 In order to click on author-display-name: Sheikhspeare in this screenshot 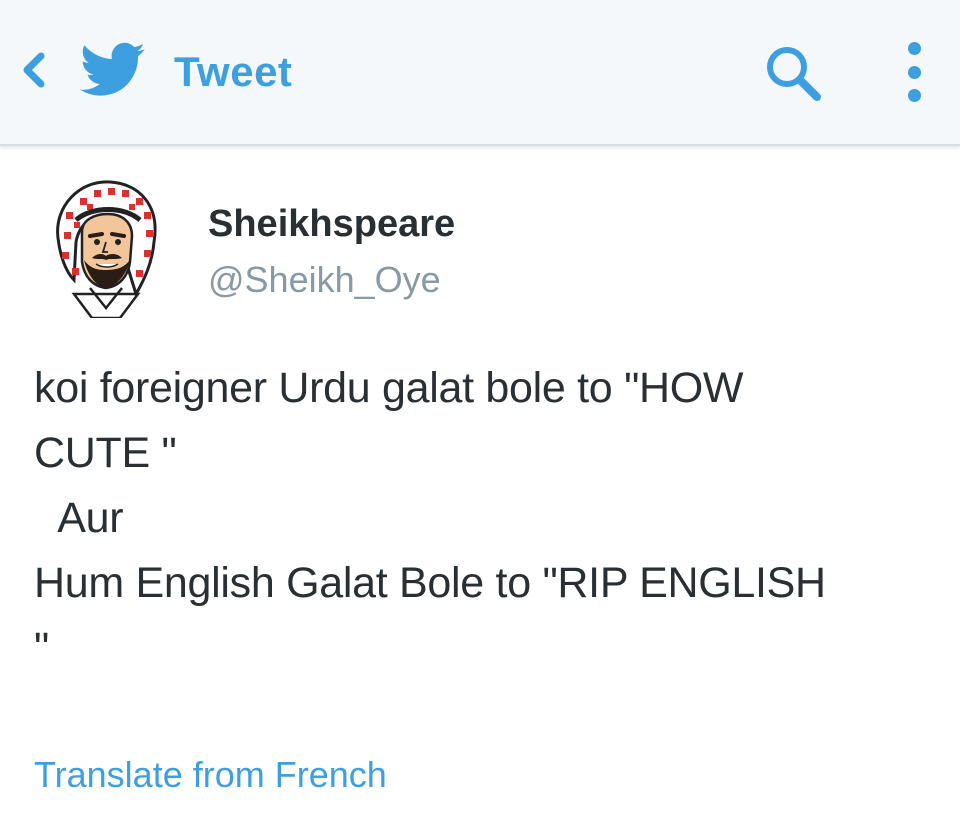, I will do `click(331, 224)`.